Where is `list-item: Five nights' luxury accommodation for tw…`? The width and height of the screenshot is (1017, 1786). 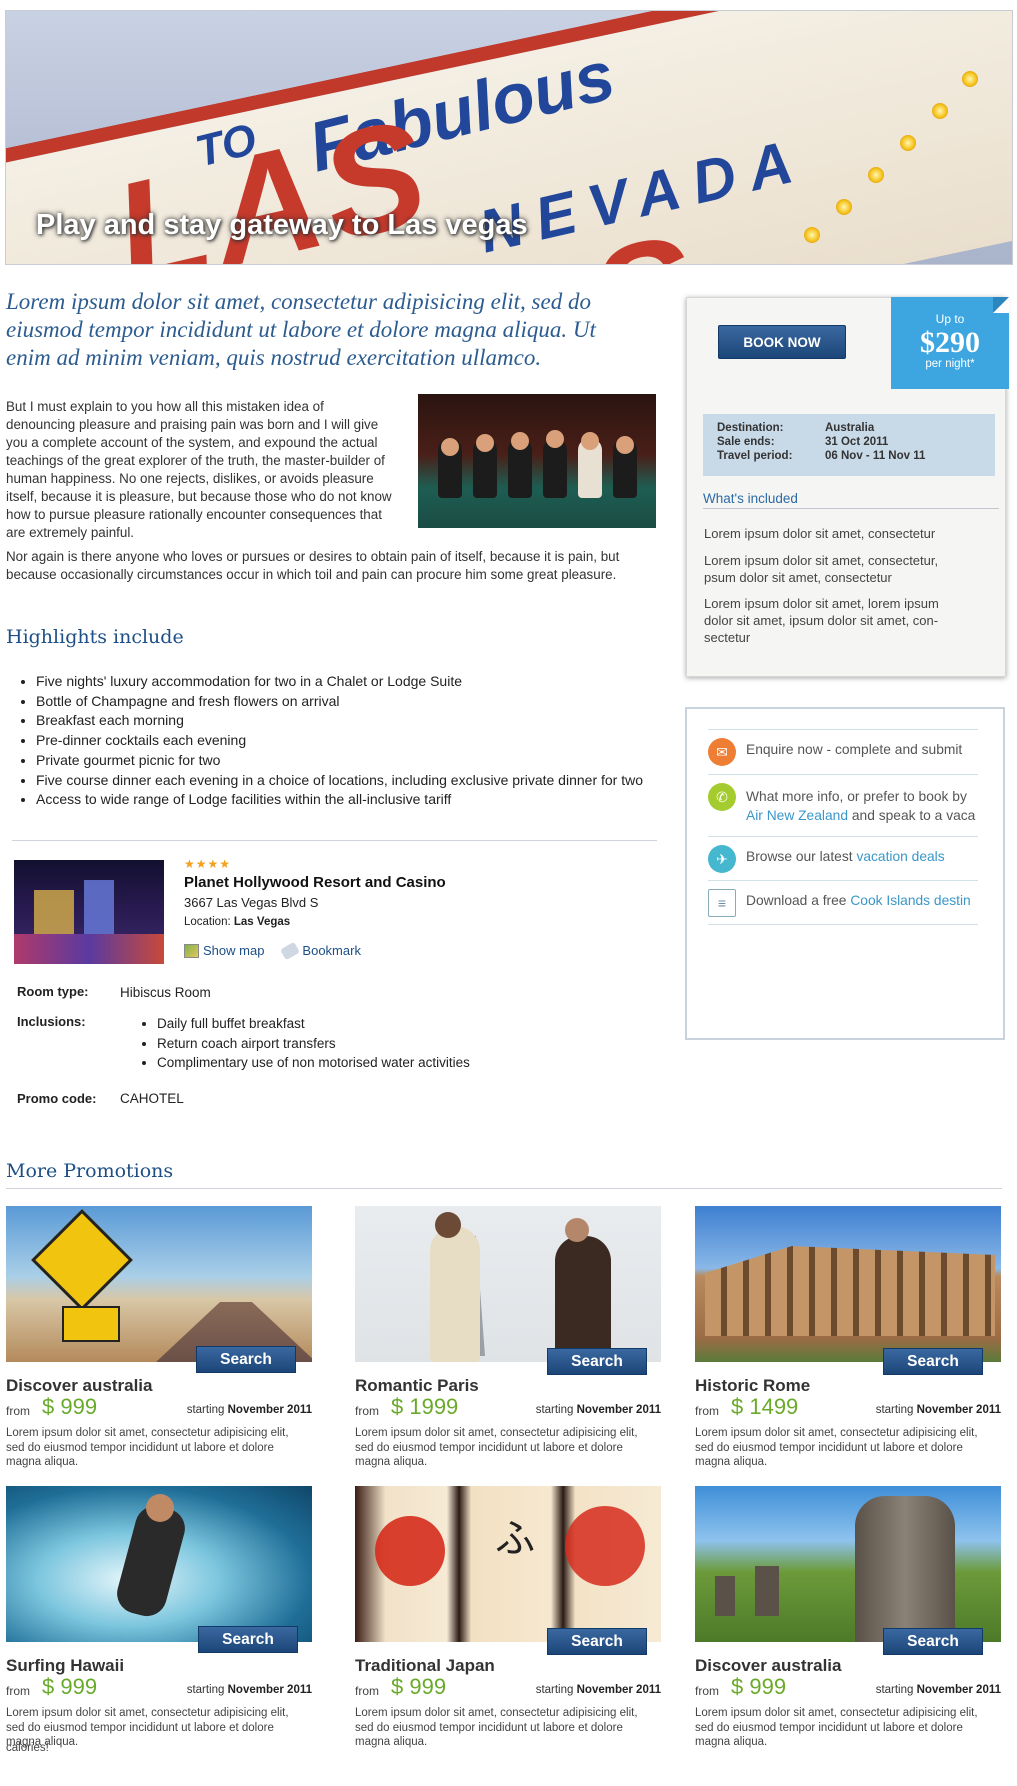 list-item: Five nights' luxury accommodation for tw… is located at coordinates (339, 682).